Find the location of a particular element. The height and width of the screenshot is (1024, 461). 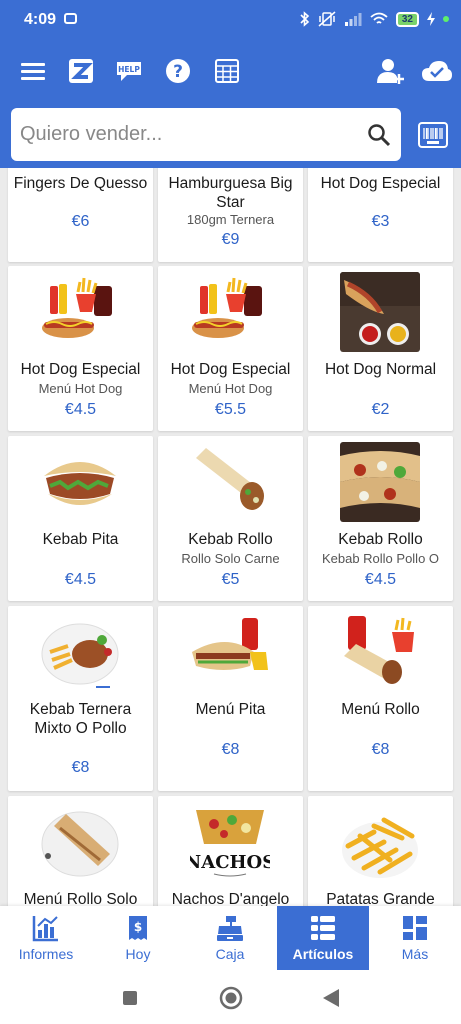

product-image-kebab-plate is located at coordinates (80, 652).